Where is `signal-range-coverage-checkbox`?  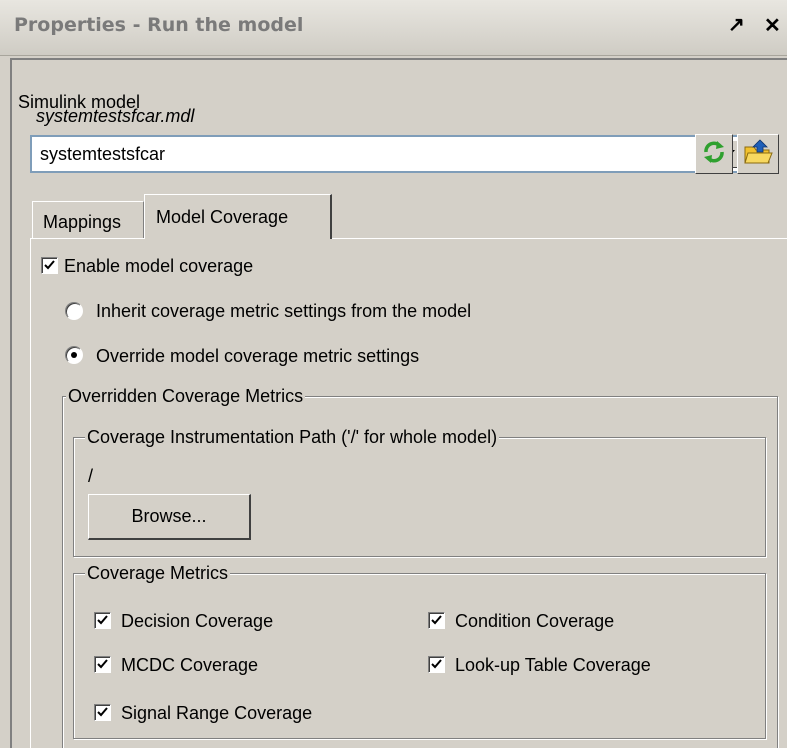 signal-range-coverage-checkbox is located at coordinates (102, 712).